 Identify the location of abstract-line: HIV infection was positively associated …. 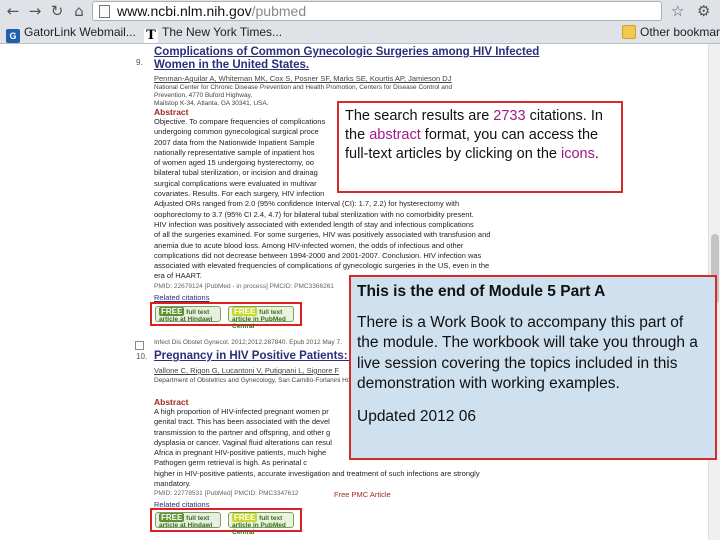
(314, 224).